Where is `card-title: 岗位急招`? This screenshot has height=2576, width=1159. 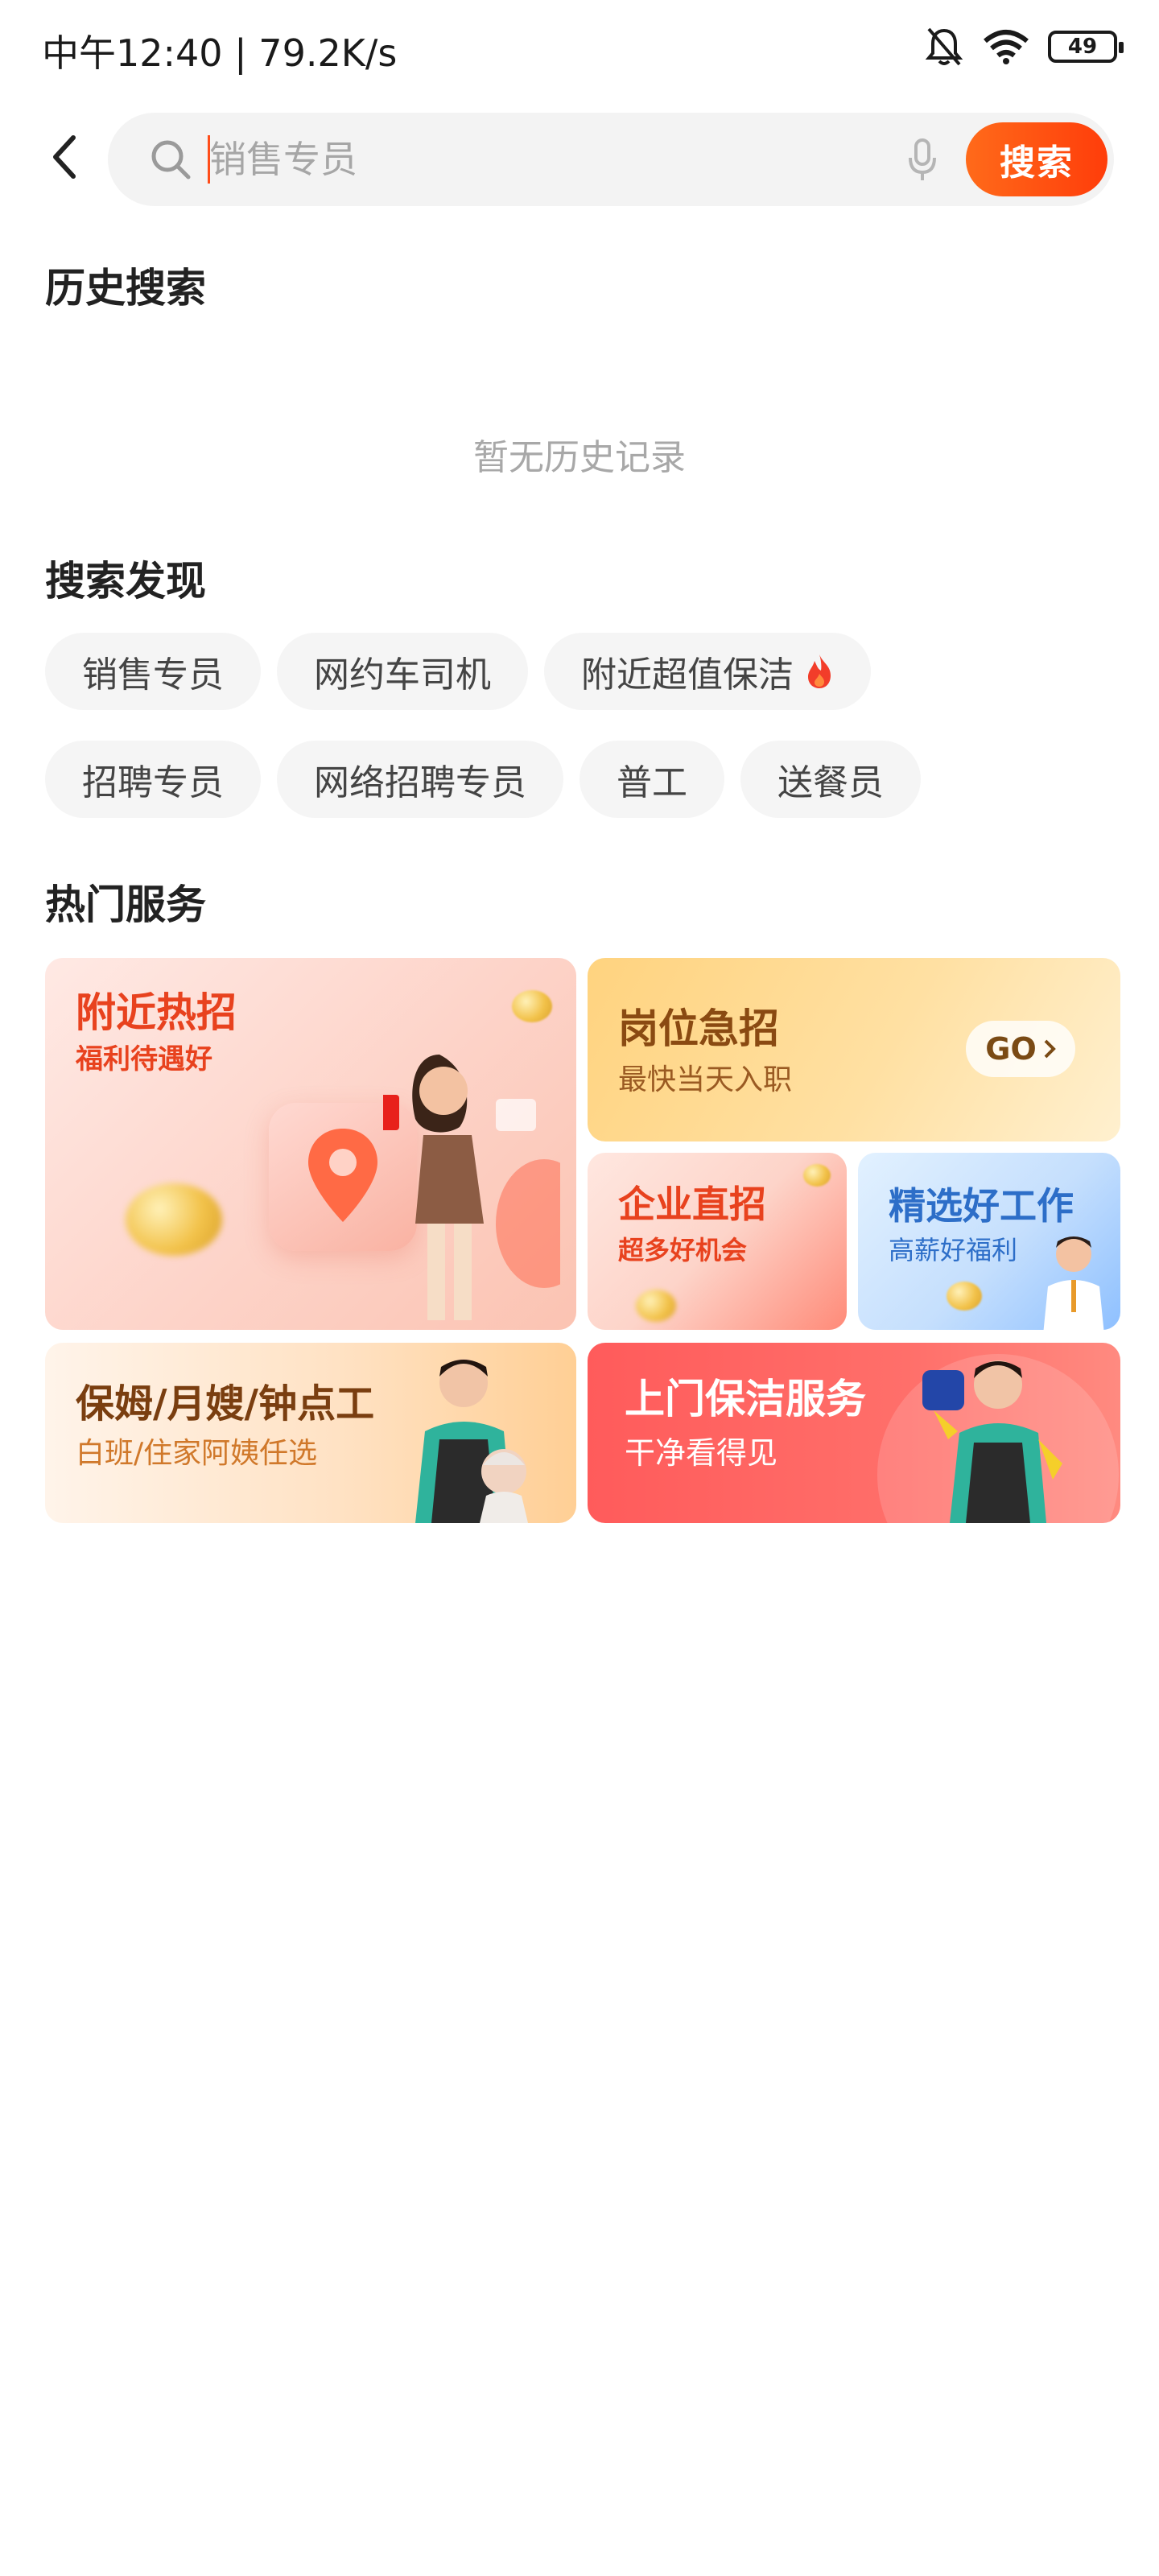 card-title: 岗位急招 is located at coordinates (698, 1028).